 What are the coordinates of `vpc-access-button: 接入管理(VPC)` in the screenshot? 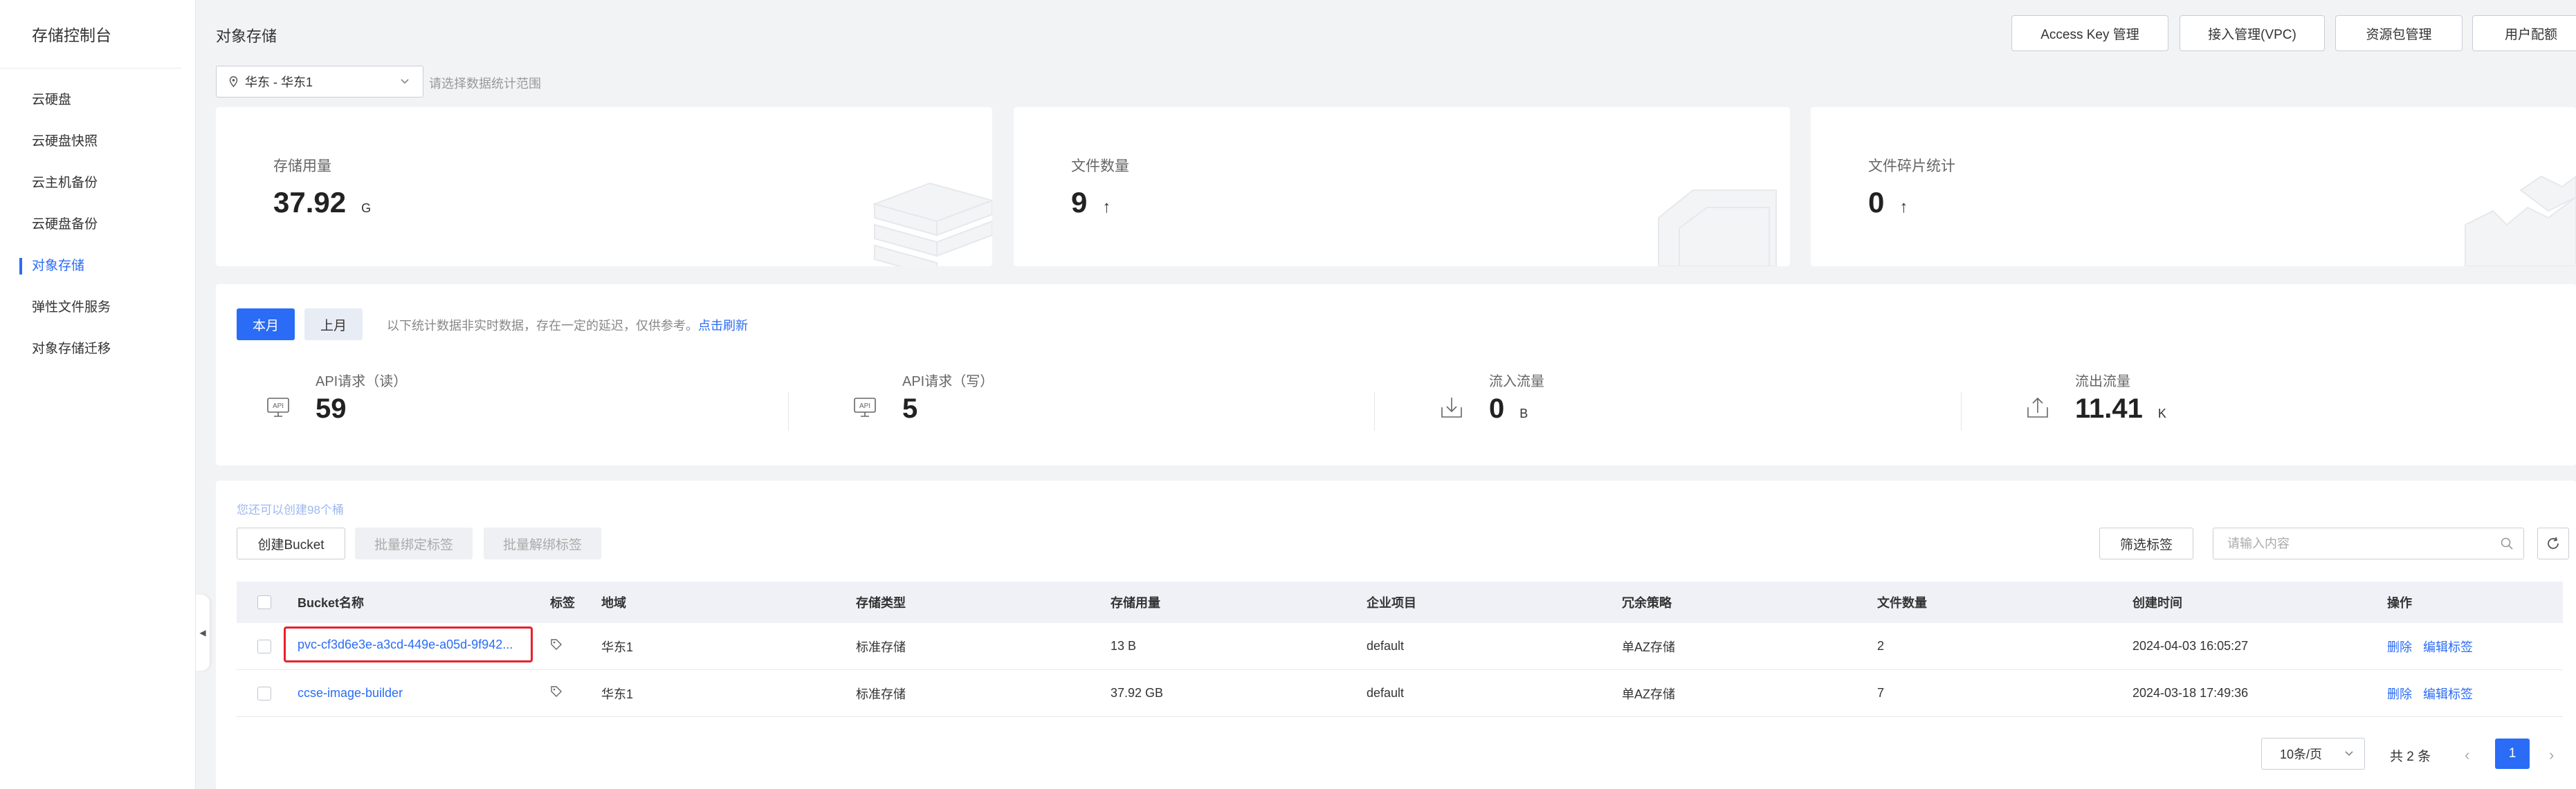 It's located at (2253, 33).